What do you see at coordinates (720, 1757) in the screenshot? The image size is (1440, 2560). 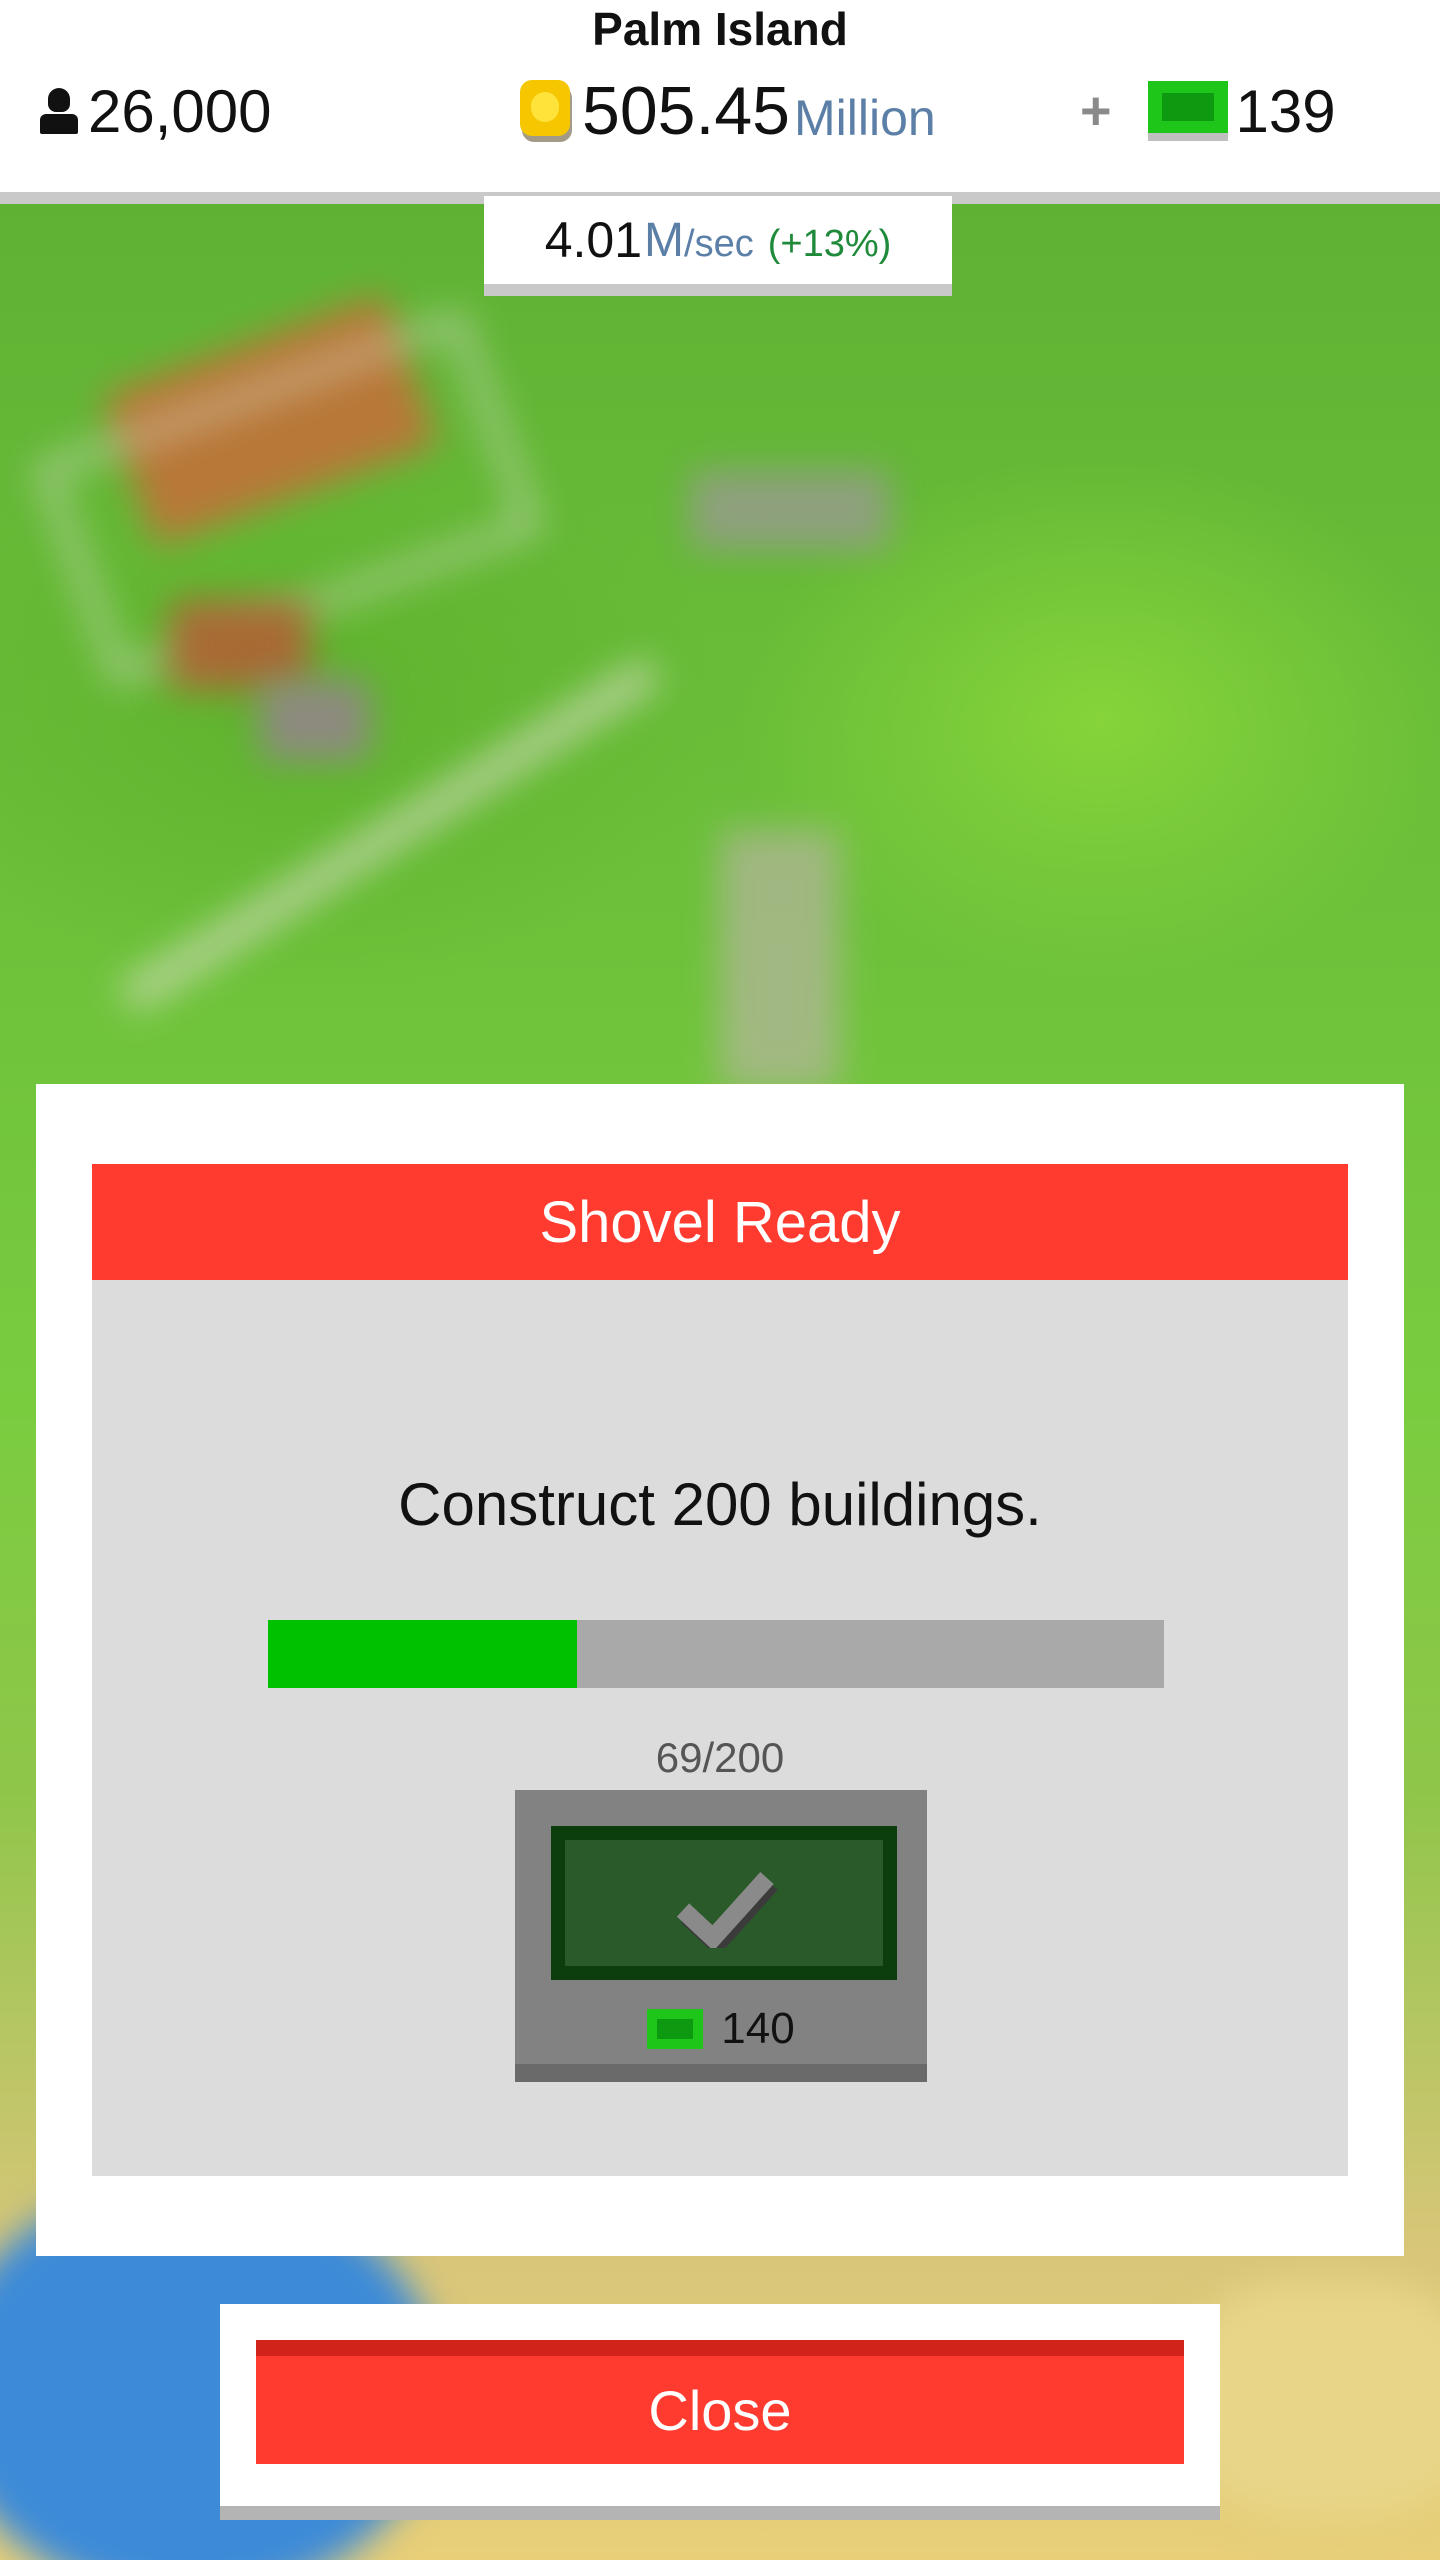 I see `achievement-progress-text: 69/200` at bounding box center [720, 1757].